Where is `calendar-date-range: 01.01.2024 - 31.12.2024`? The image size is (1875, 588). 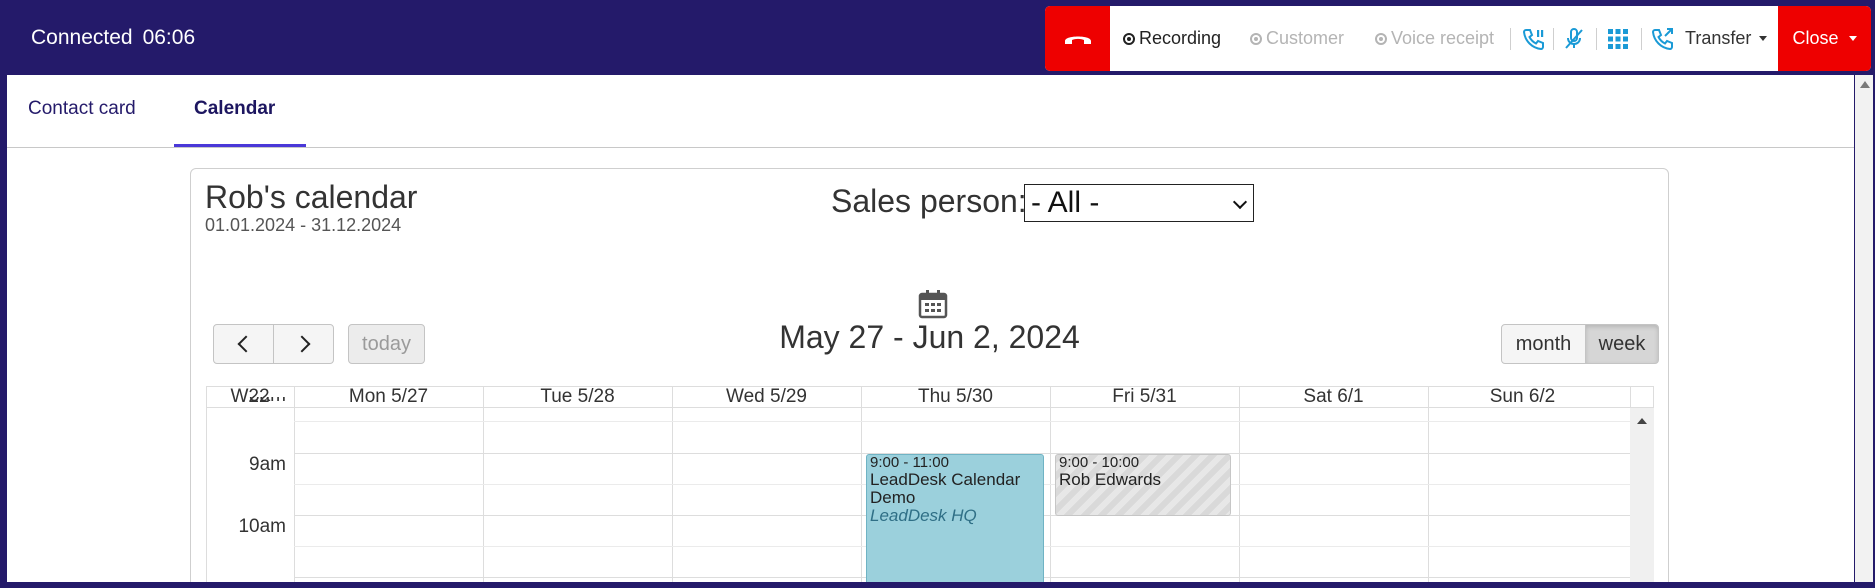
calendar-date-range: 01.01.2024 - 31.12.2024 is located at coordinates (303, 225).